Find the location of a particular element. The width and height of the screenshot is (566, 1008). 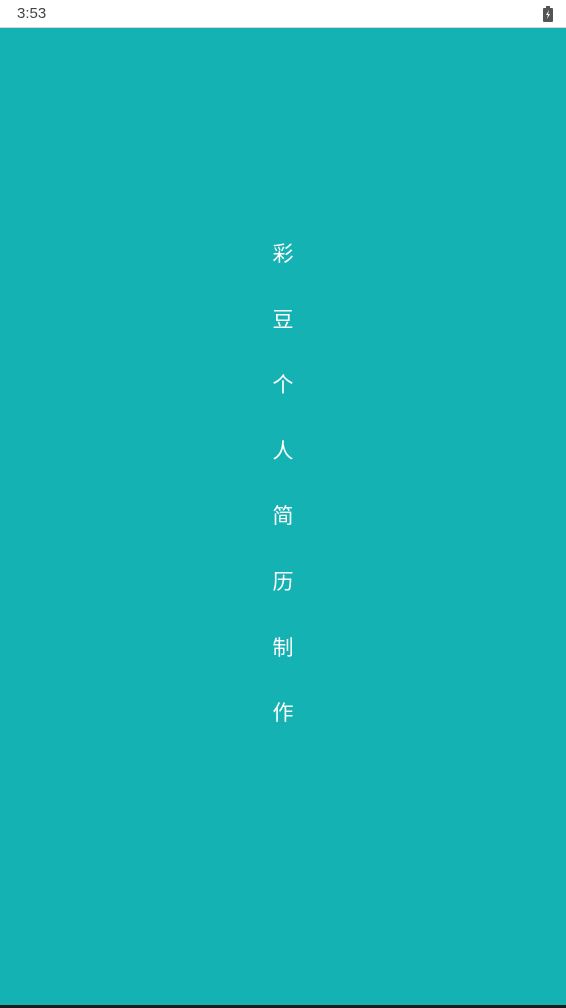

title-char: 作 is located at coordinates (283, 713).